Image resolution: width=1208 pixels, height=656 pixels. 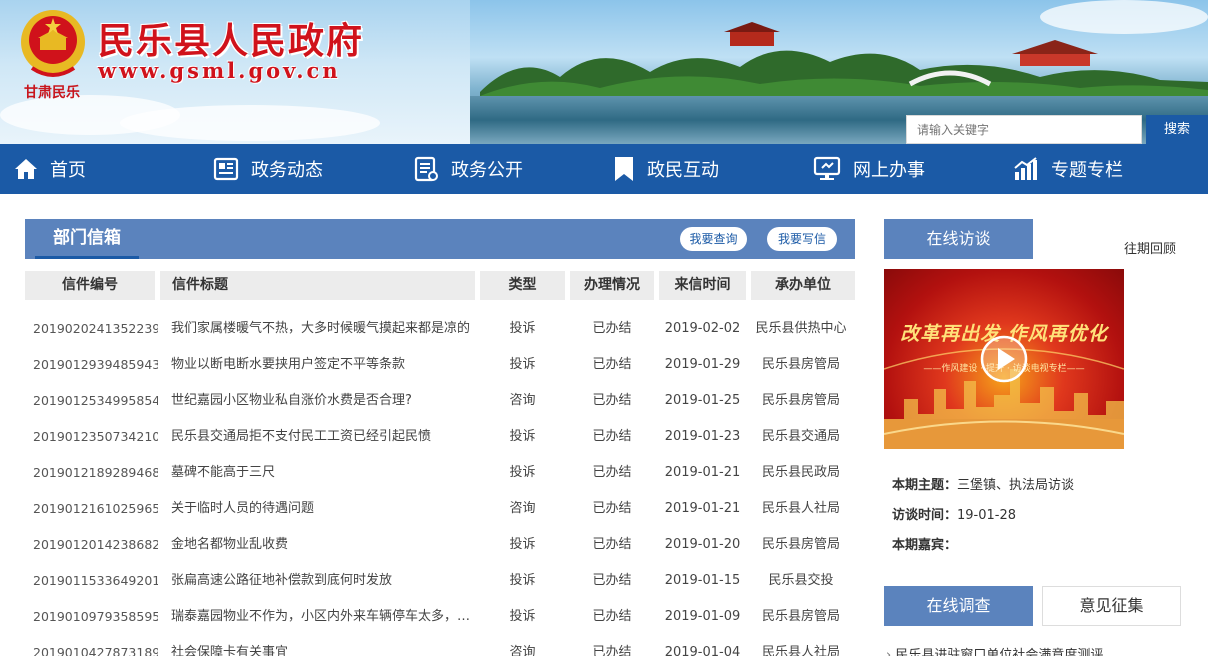 I want to click on row-id: 2019020241352239, so click(x=95, y=328).